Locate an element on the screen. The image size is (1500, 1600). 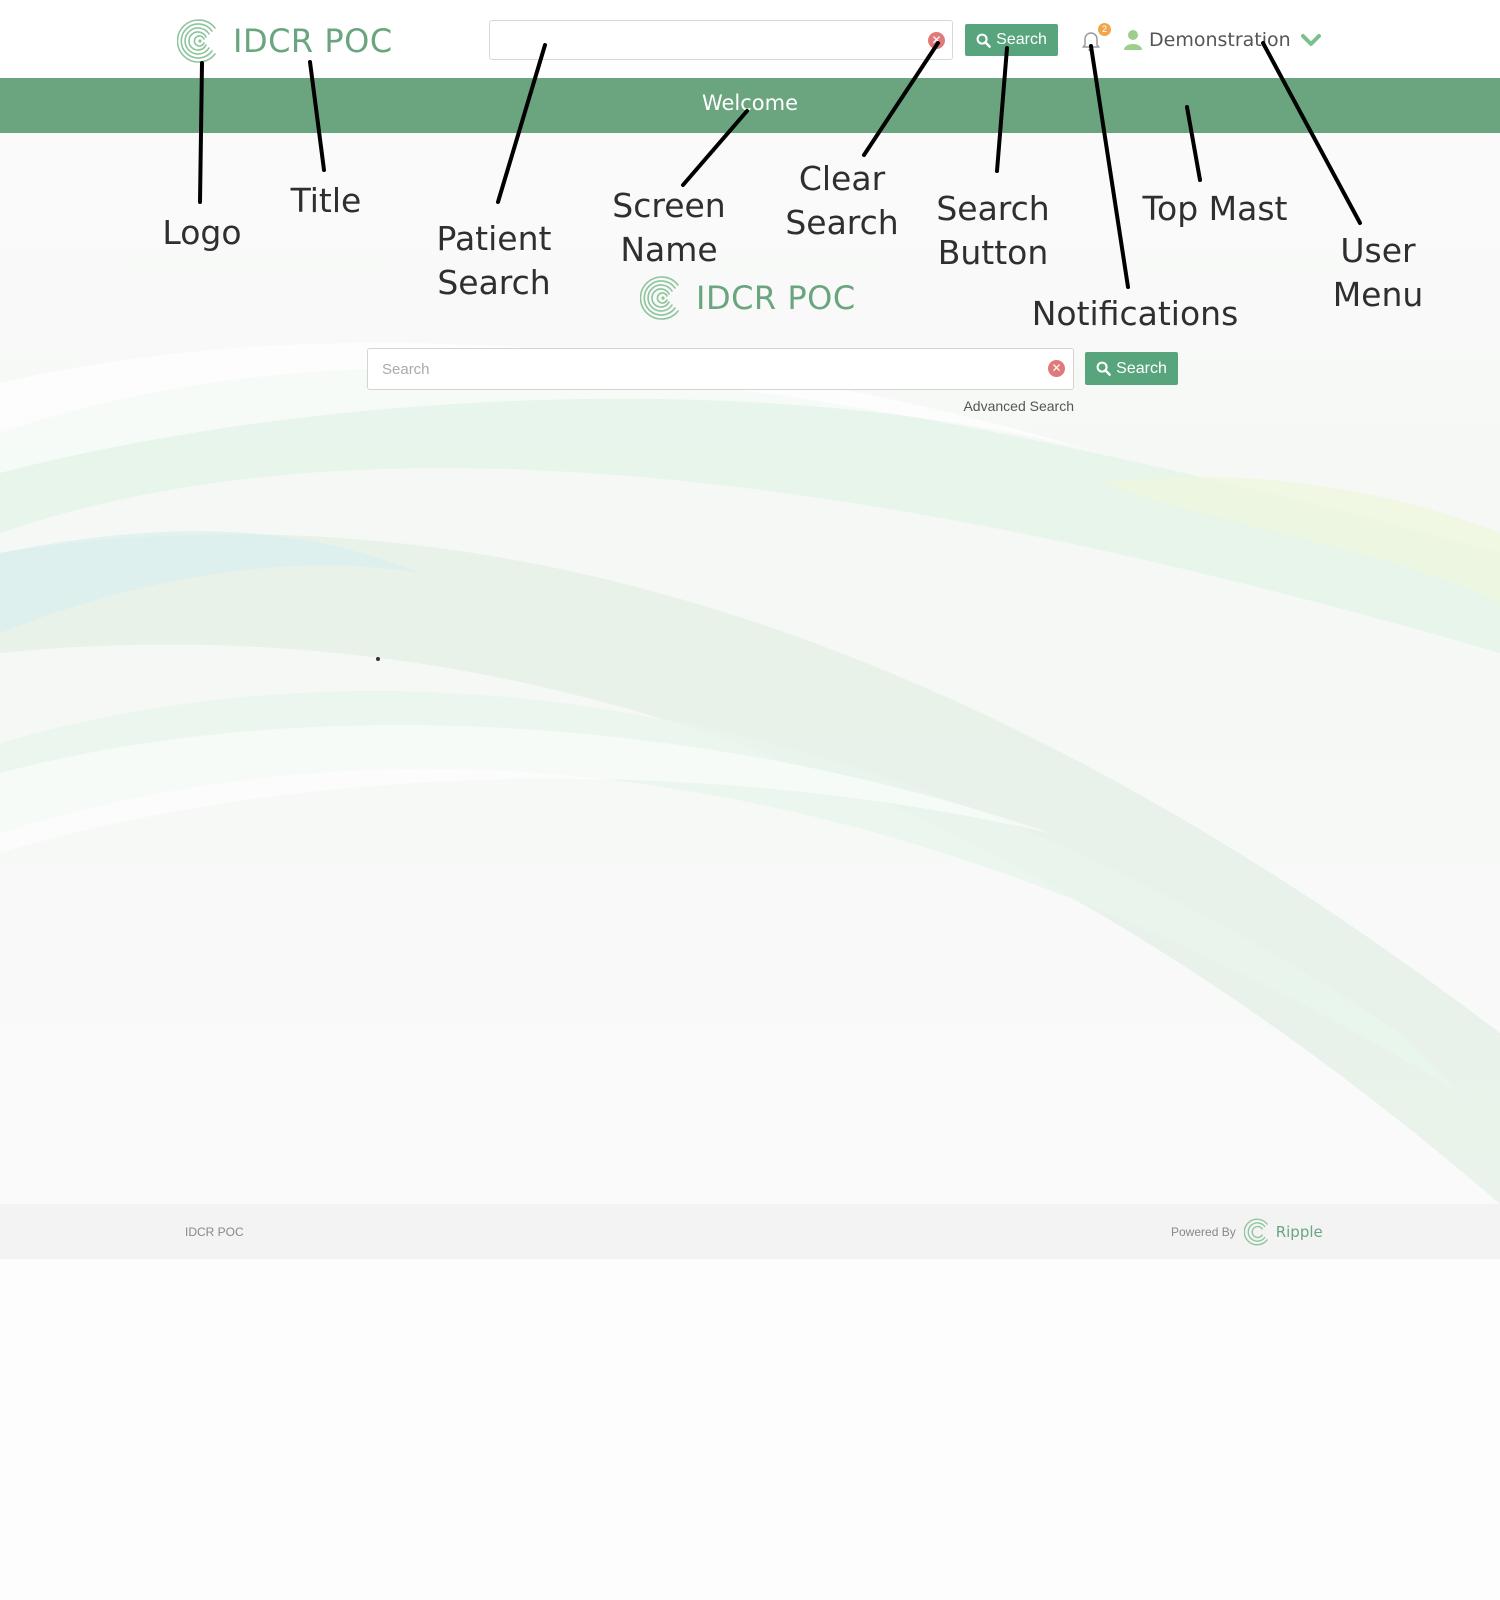
search-button-label: Search is located at coordinates (1021, 39).